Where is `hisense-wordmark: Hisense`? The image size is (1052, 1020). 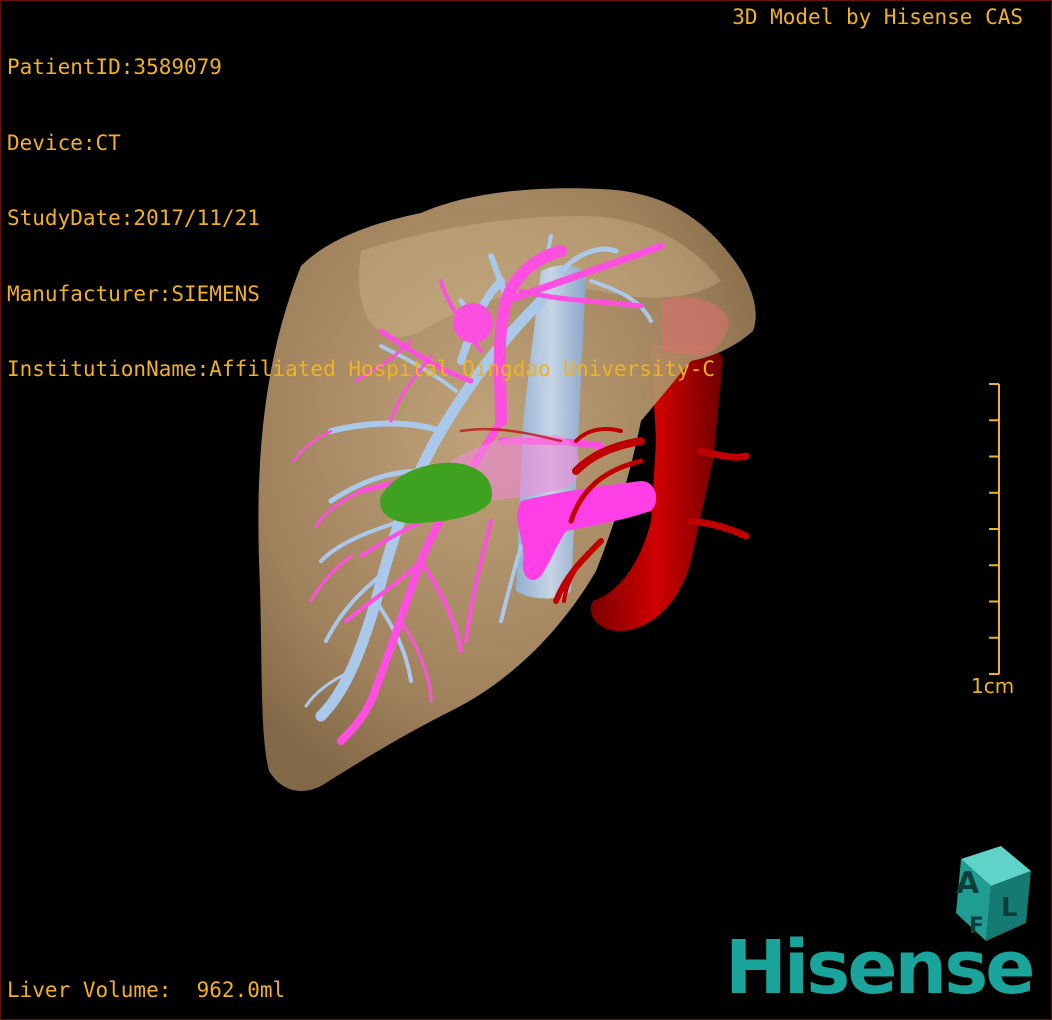
hisense-wordmark: Hisense is located at coordinates (880, 968).